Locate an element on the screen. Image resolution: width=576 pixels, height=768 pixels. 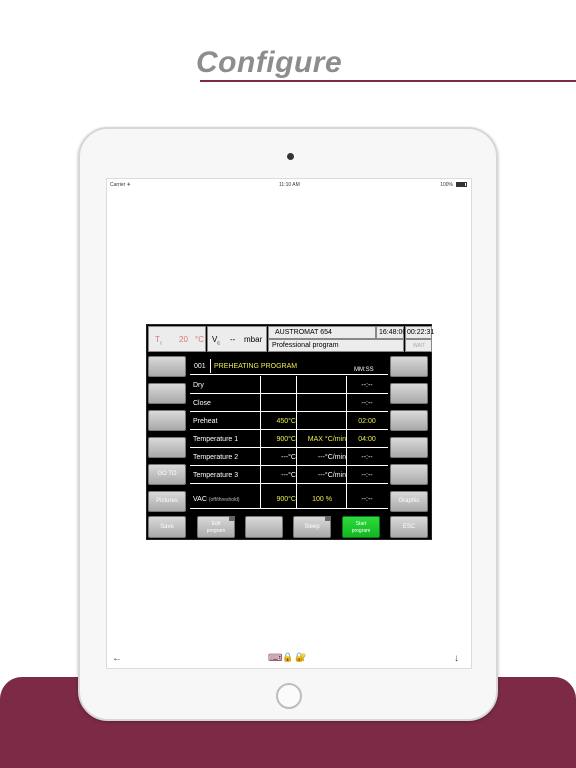
lock-alt-icon: 🔐 is located at coordinates (300, 657).